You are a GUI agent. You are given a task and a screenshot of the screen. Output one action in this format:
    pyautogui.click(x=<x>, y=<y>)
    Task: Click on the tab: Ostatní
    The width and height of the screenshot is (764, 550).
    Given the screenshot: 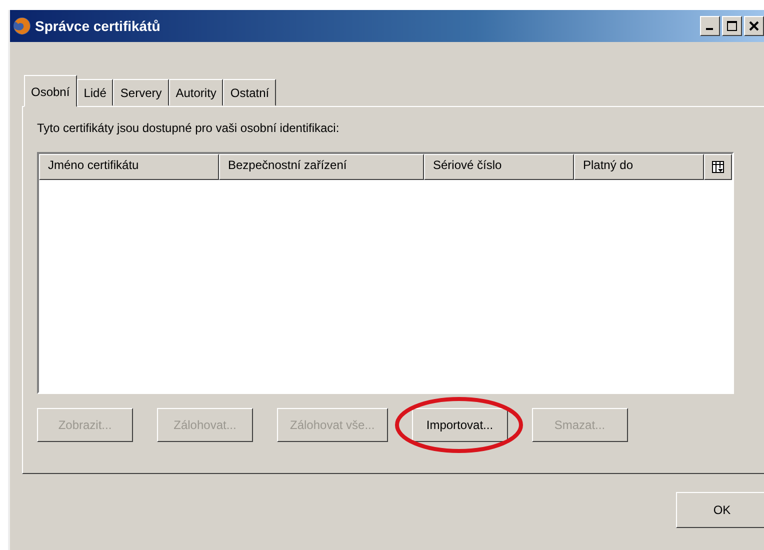 What is the action you would take?
    pyautogui.click(x=249, y=92)
    